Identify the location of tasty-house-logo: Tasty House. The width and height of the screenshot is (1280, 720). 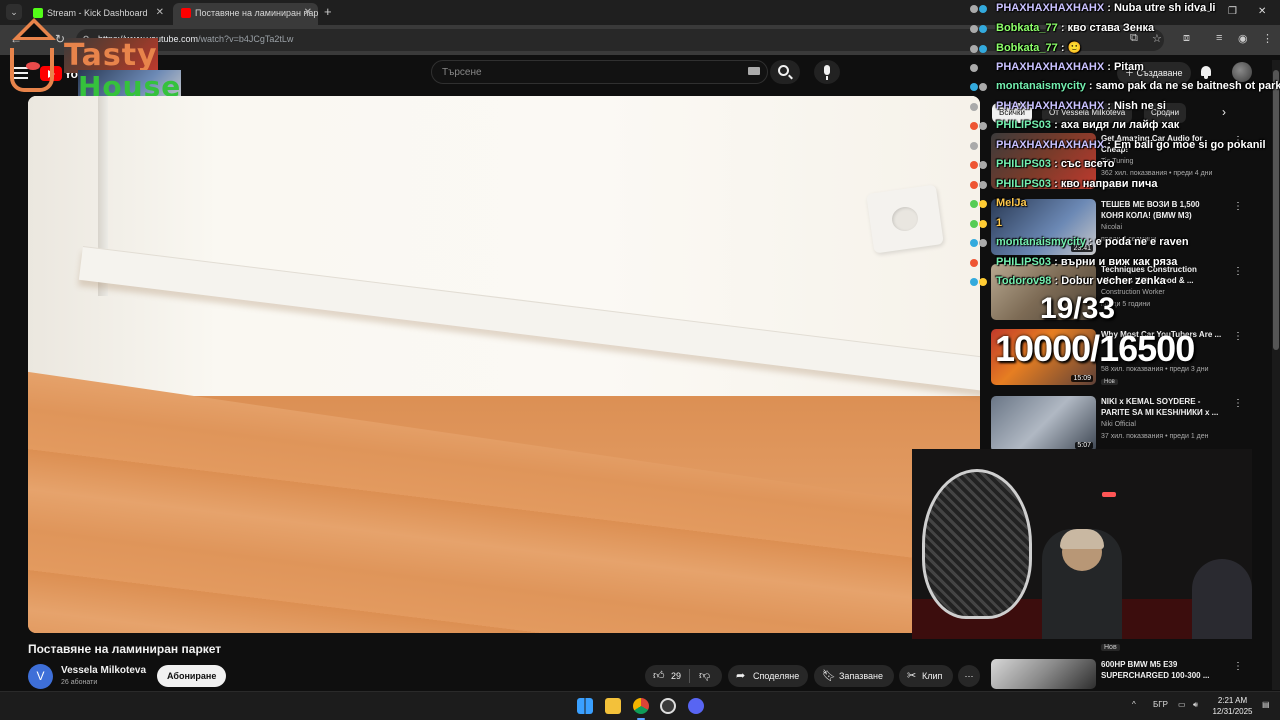
(94, 61).